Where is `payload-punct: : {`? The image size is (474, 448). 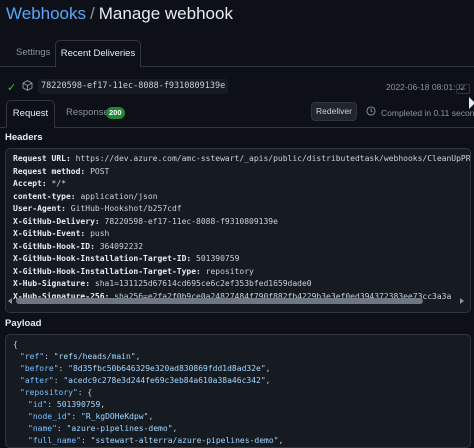 payload-punct: : { is located at coordinates (85, 392).